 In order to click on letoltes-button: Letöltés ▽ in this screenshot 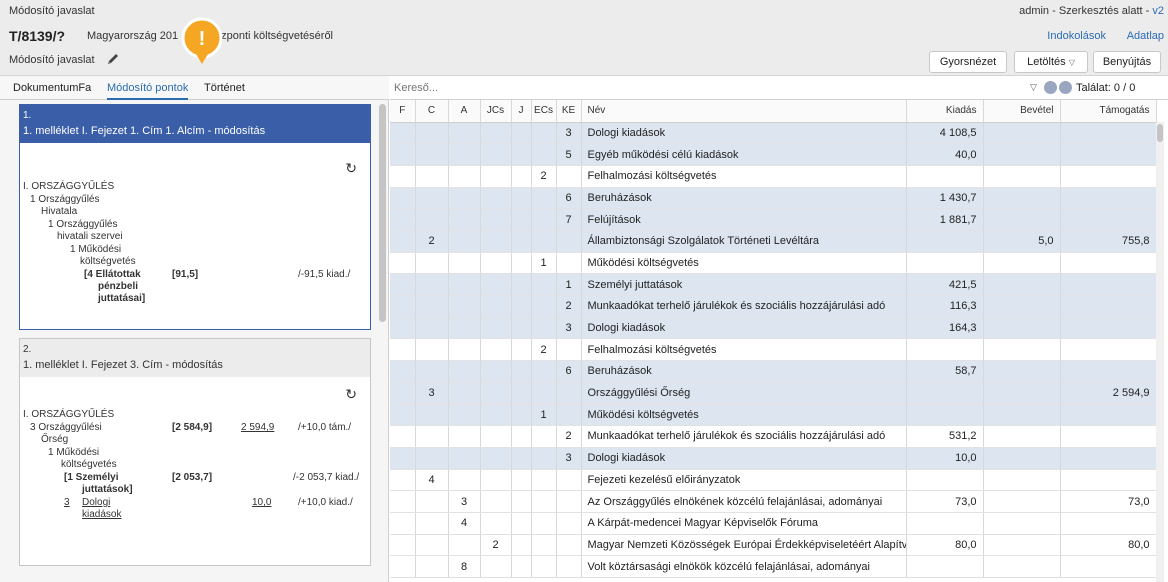, I will do `click(1051, 62)`.